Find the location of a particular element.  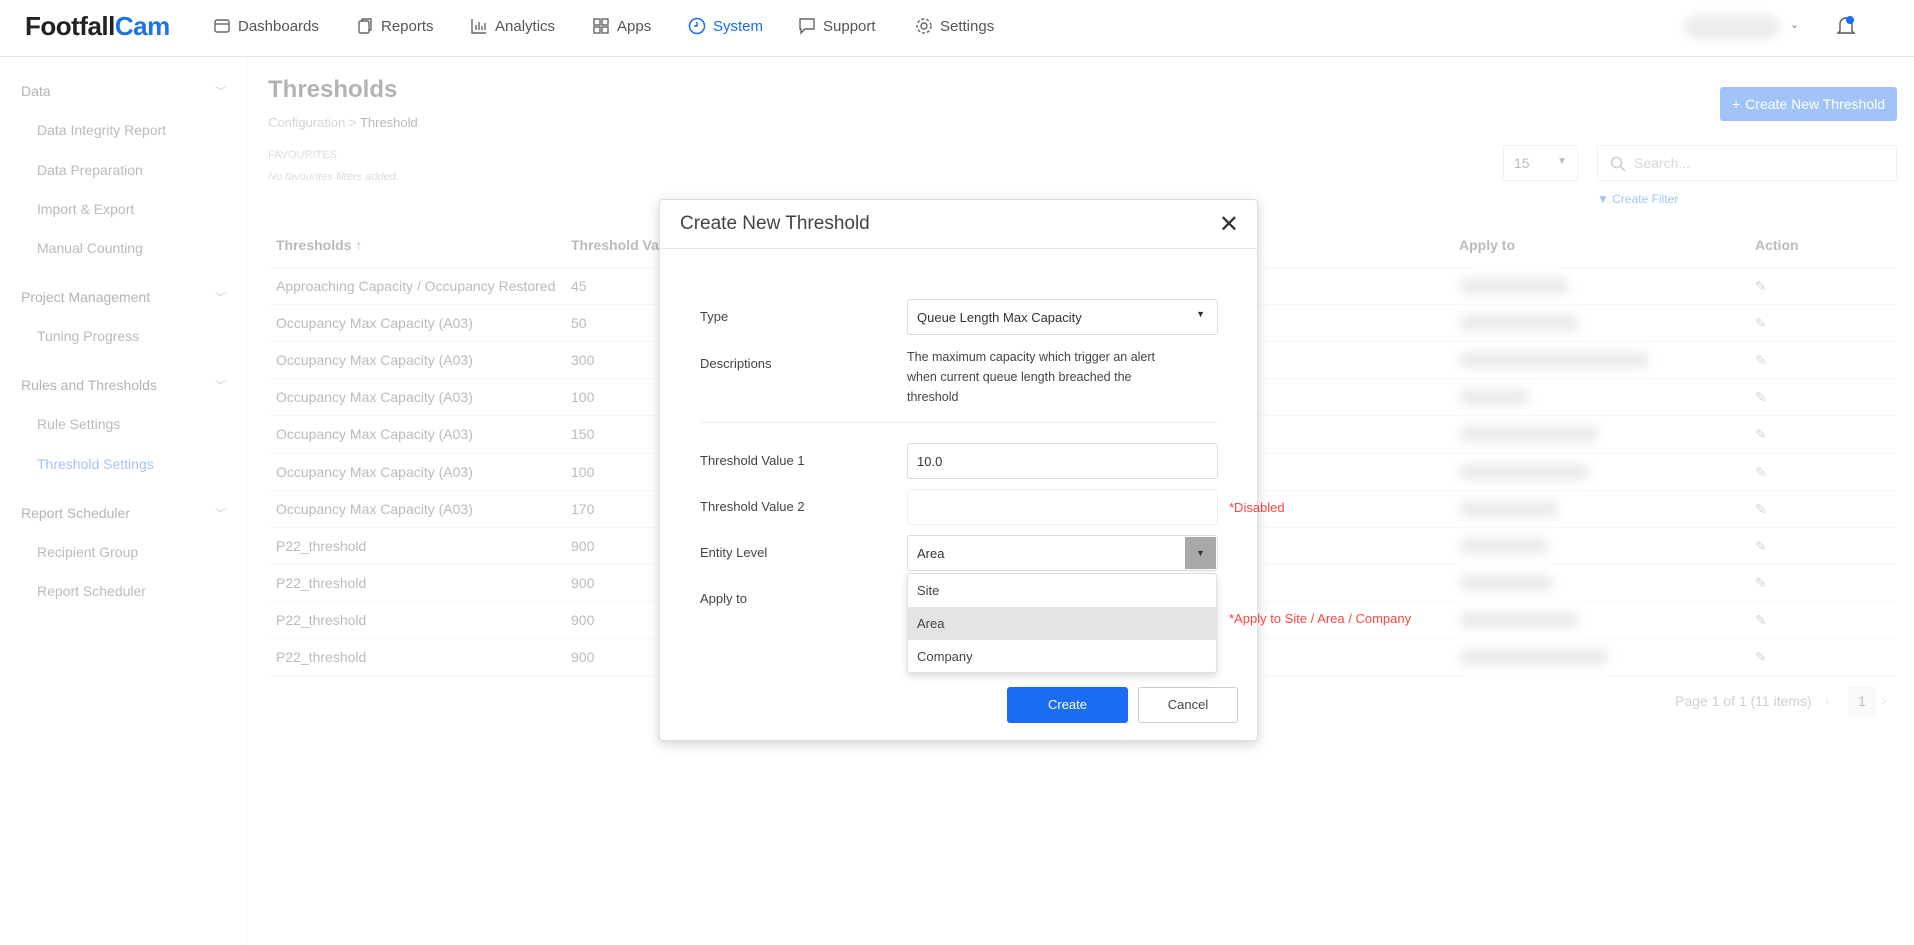

page-title: Thresholds is located at coordinates (333, 89).